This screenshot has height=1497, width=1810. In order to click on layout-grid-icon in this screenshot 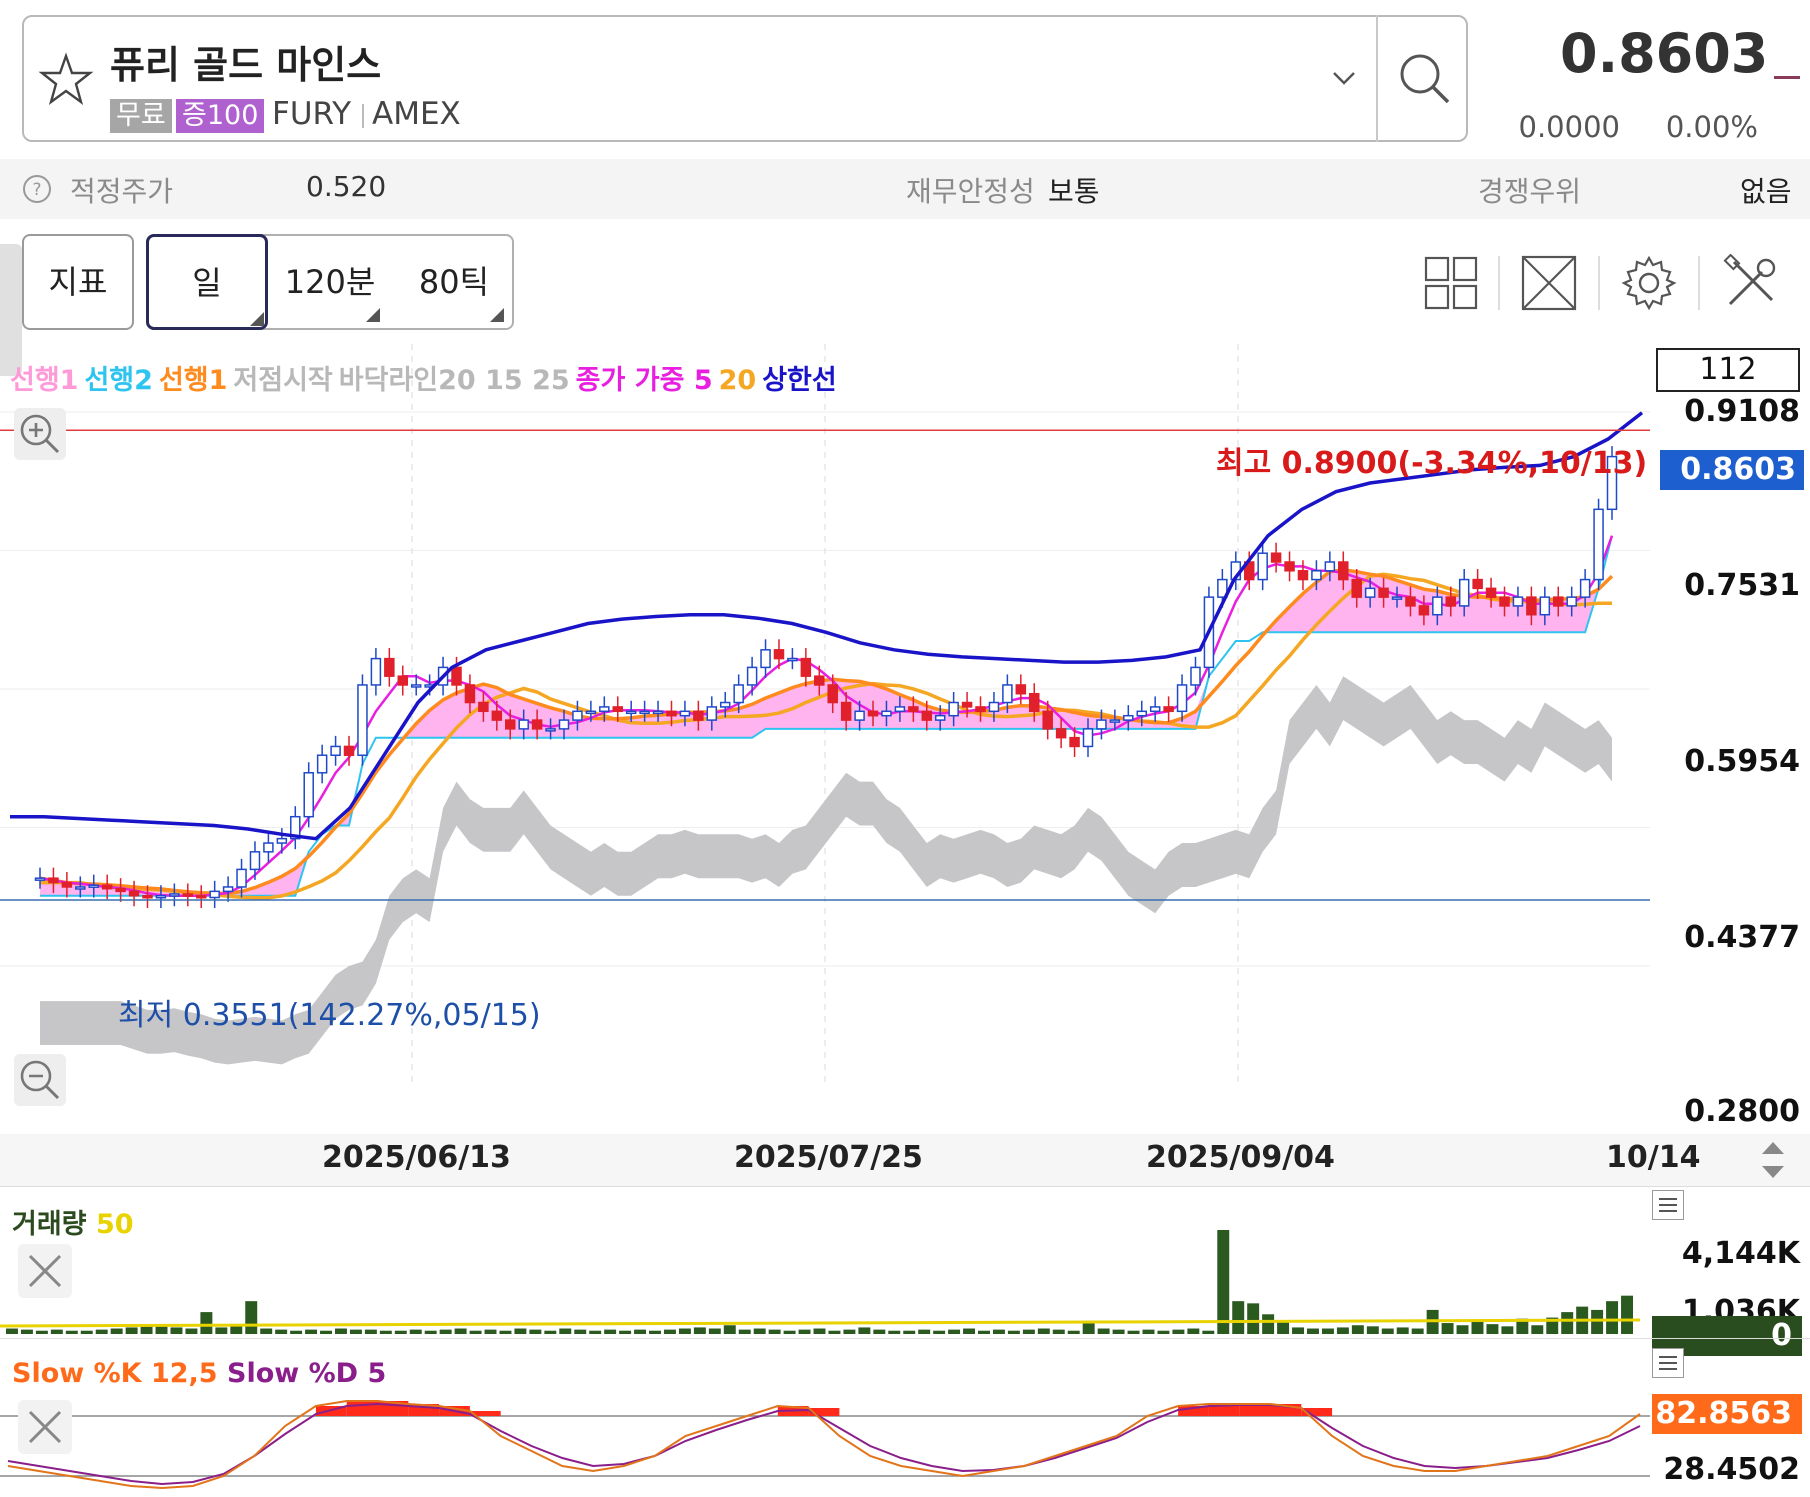, I will do `click(1451, 283)`.